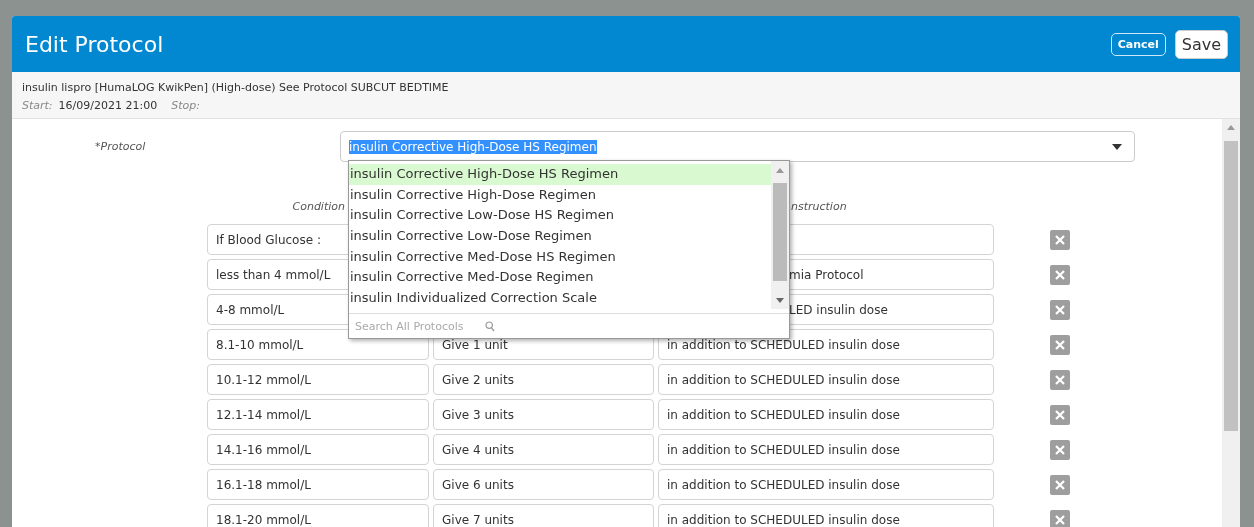  Describe the element at coordinates (120, 146) in the screenshot. I see `protocol-label: *Protocol` at that location.